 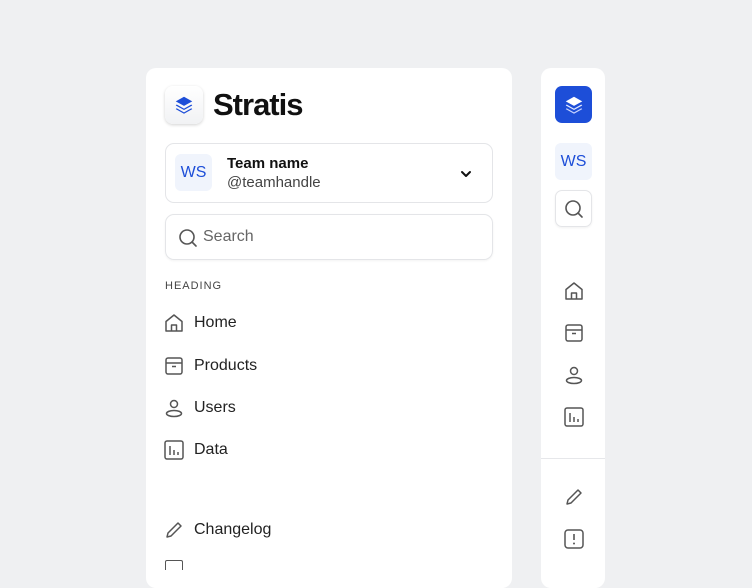 I want to click on changelog-button, so click(x=573, y=496).